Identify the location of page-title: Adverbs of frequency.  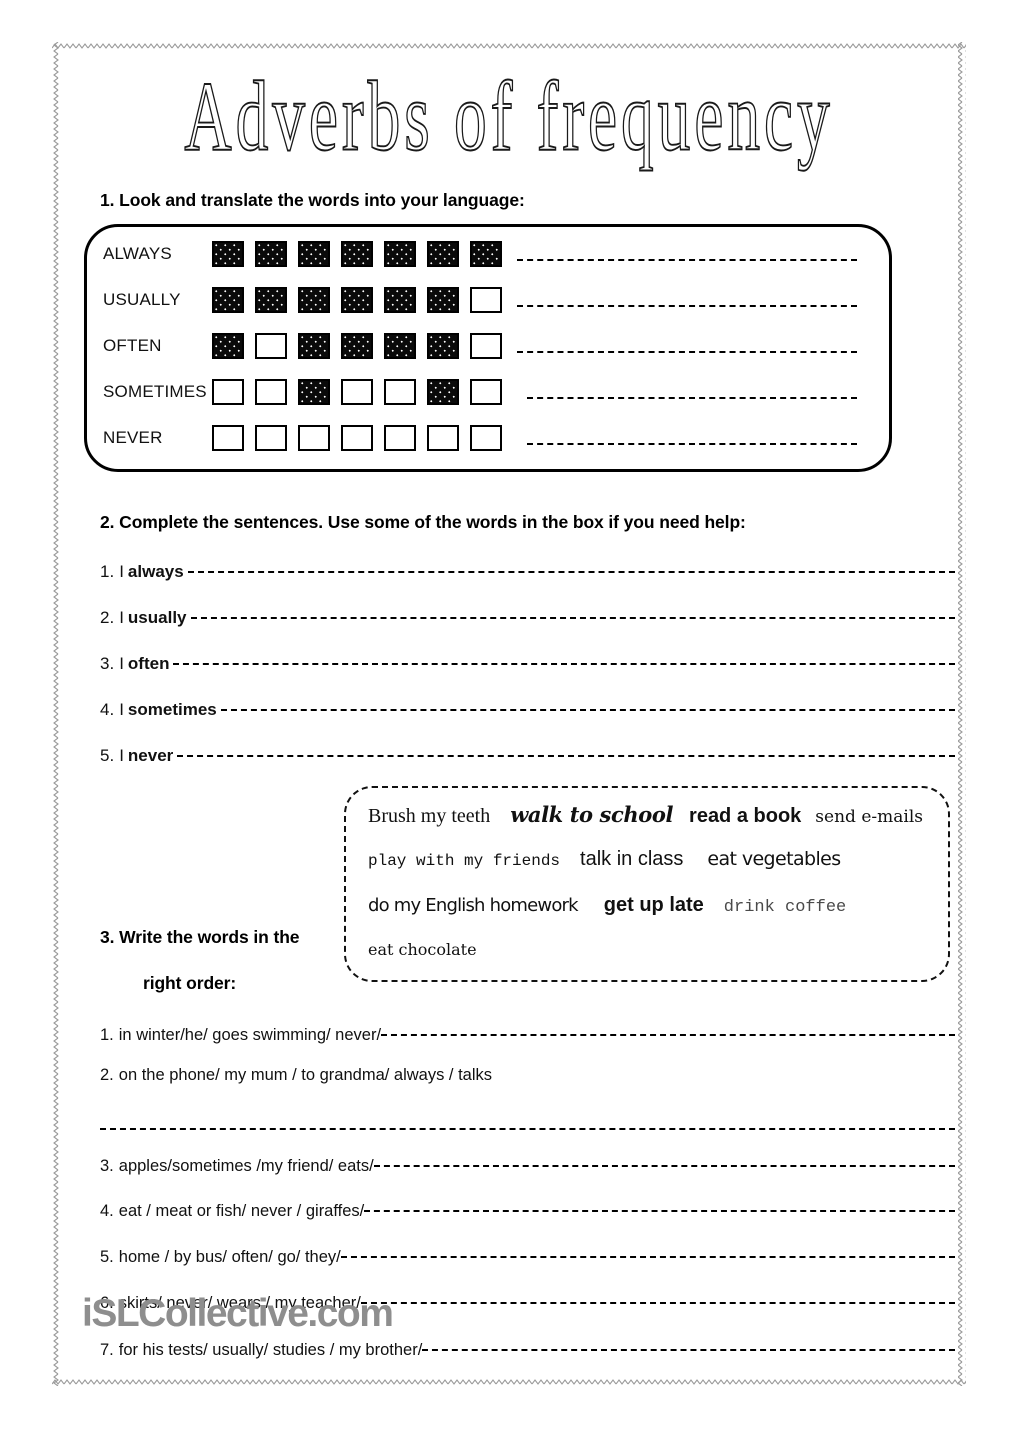
(509, 117).